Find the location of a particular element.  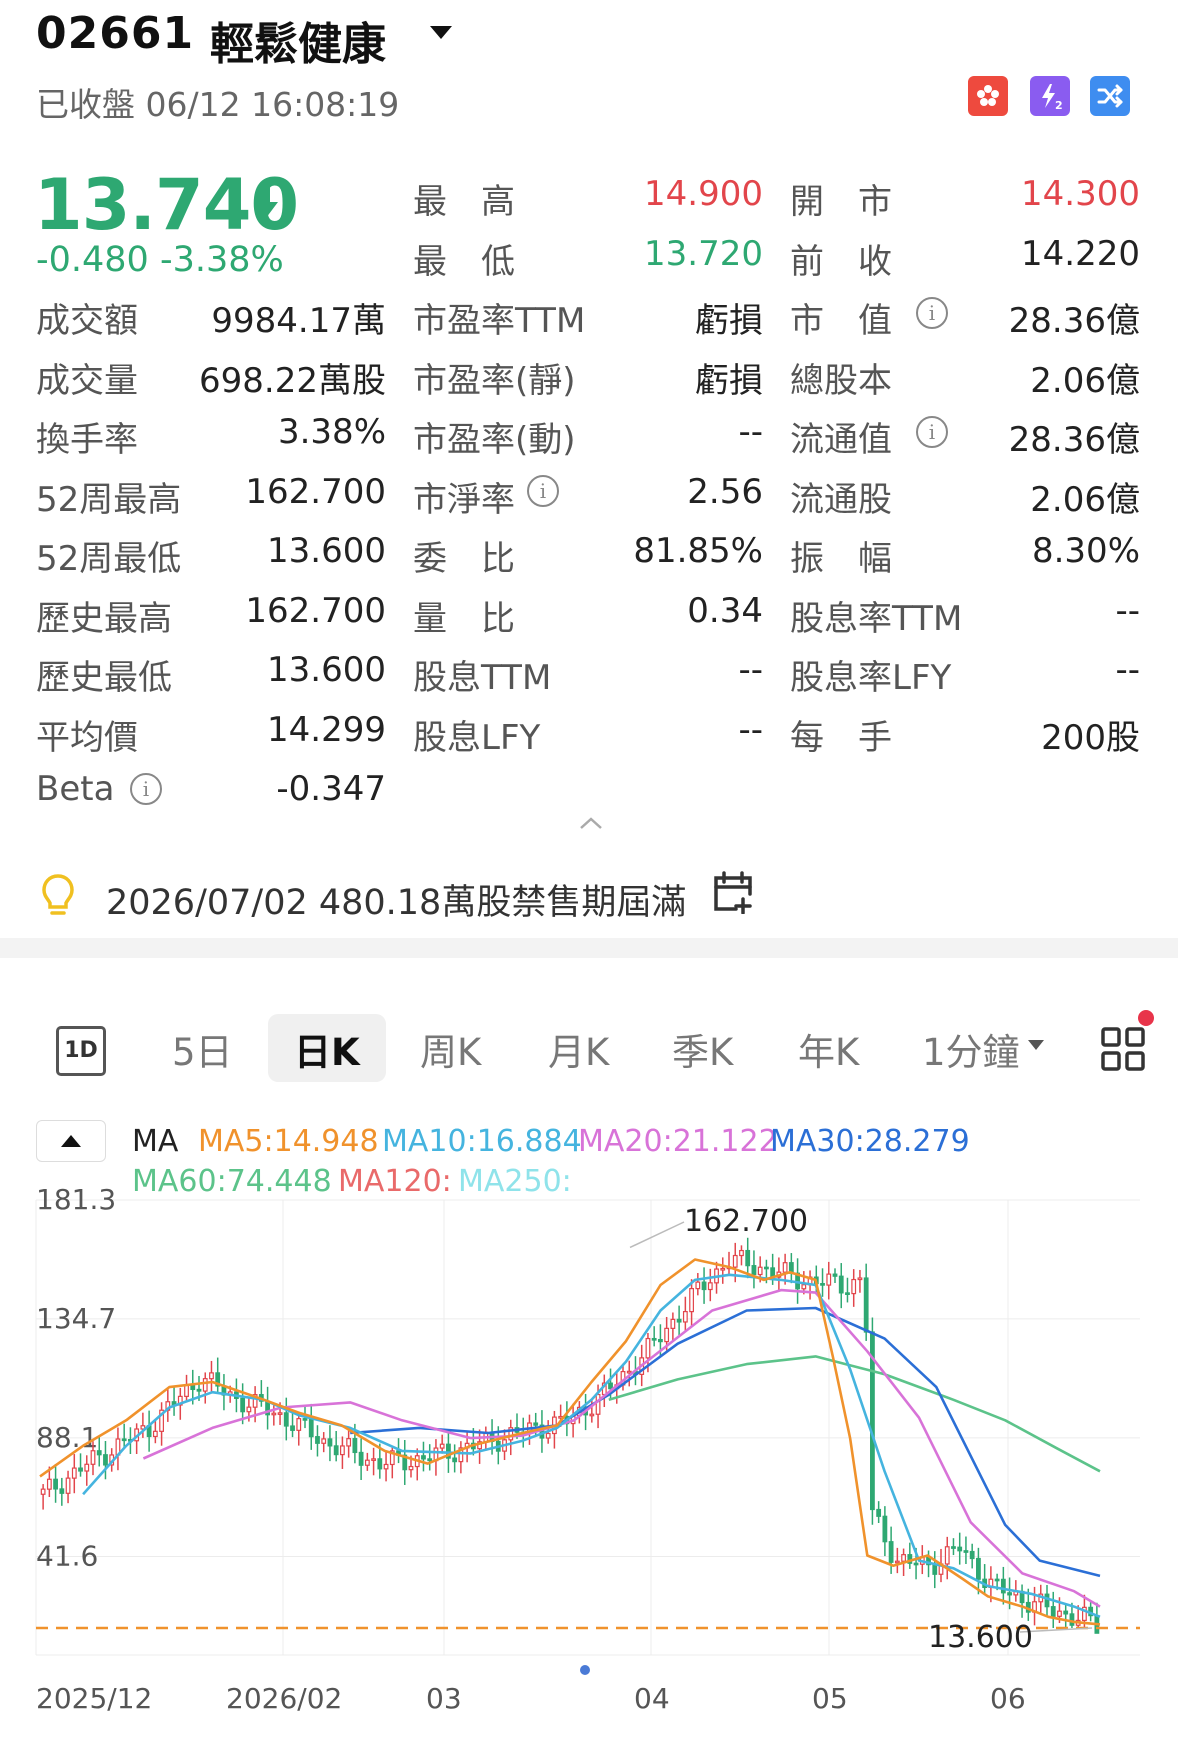

col3-value-3: 2.06億 is located at coordinates (1085, 380).